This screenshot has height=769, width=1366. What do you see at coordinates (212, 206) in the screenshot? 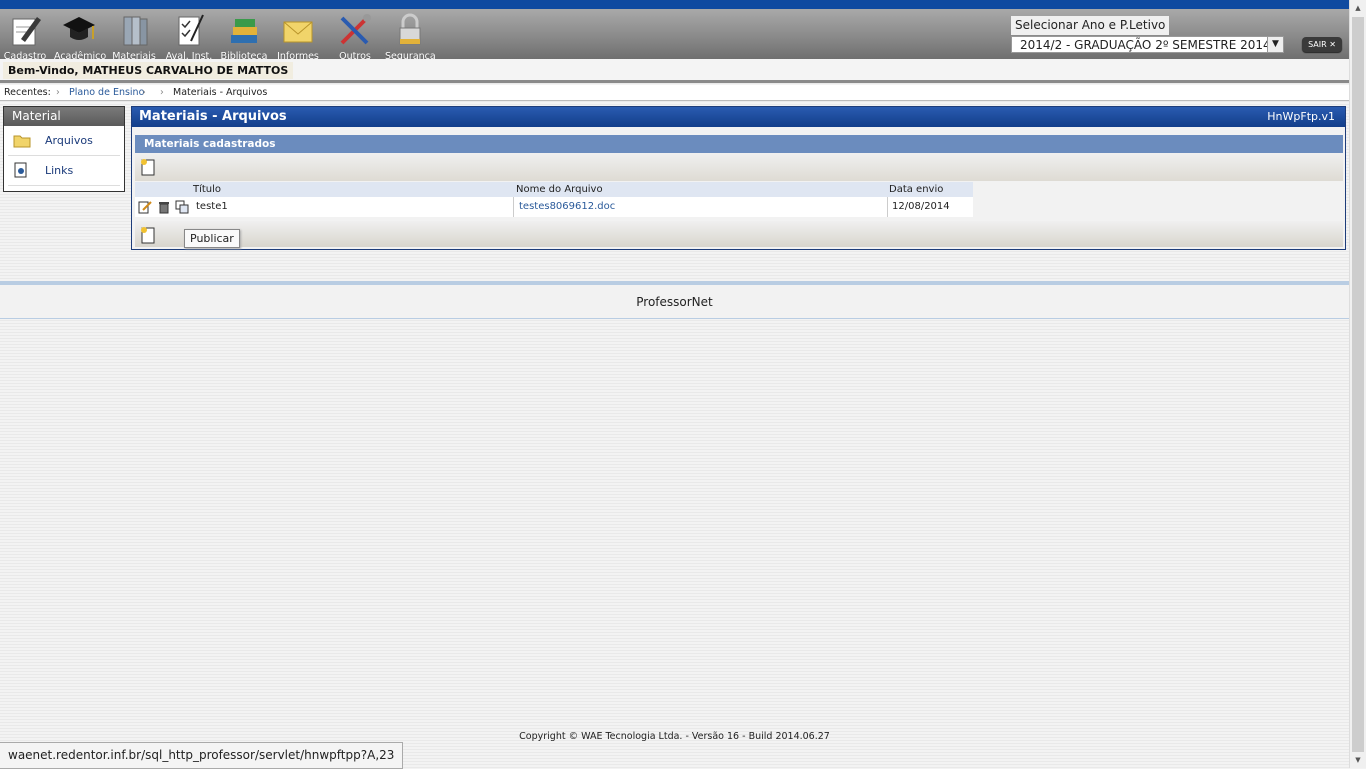
I see `cell-titulo: teste1` at bounding box center [212, 206].